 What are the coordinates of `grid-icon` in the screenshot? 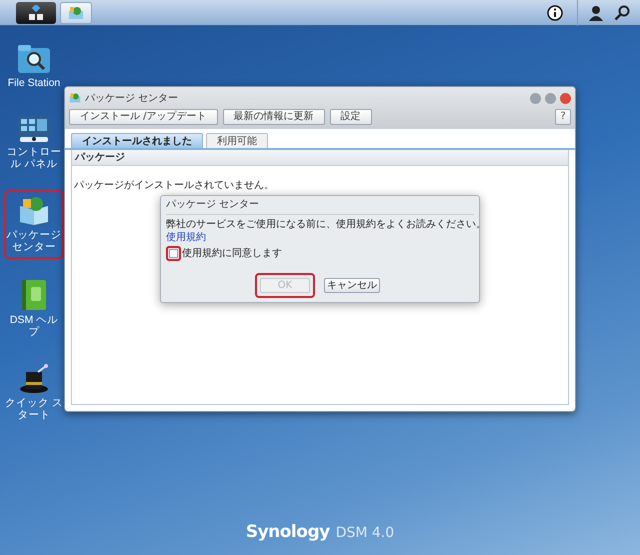 It's located at (36, 12).